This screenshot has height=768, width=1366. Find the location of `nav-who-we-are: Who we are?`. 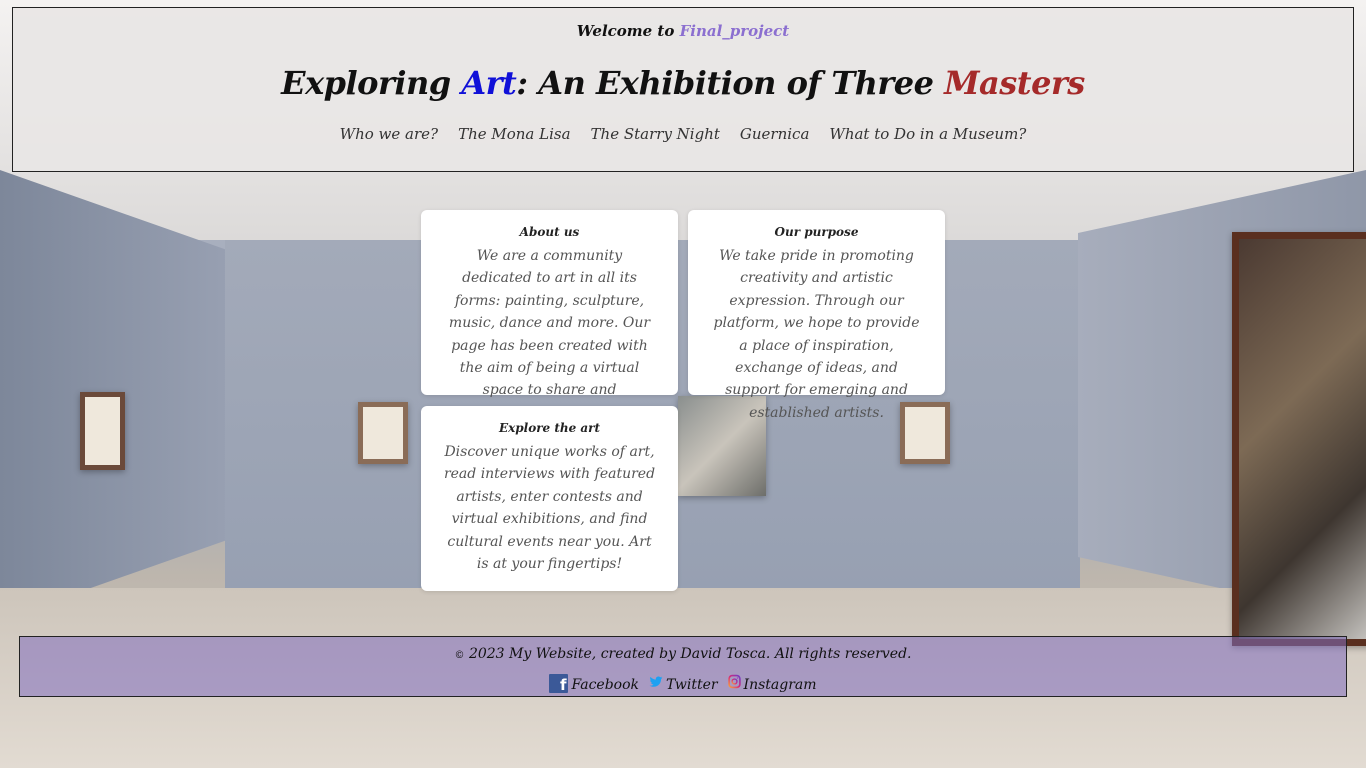

nav-who-we-are: Who we are? is located at coordinates (389, 134).